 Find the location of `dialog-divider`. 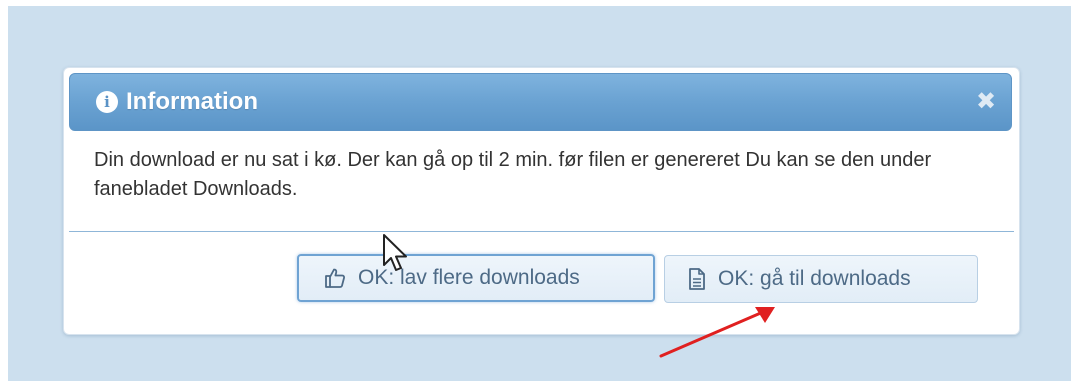

dialog-divider is located at coordinates (541, 231).